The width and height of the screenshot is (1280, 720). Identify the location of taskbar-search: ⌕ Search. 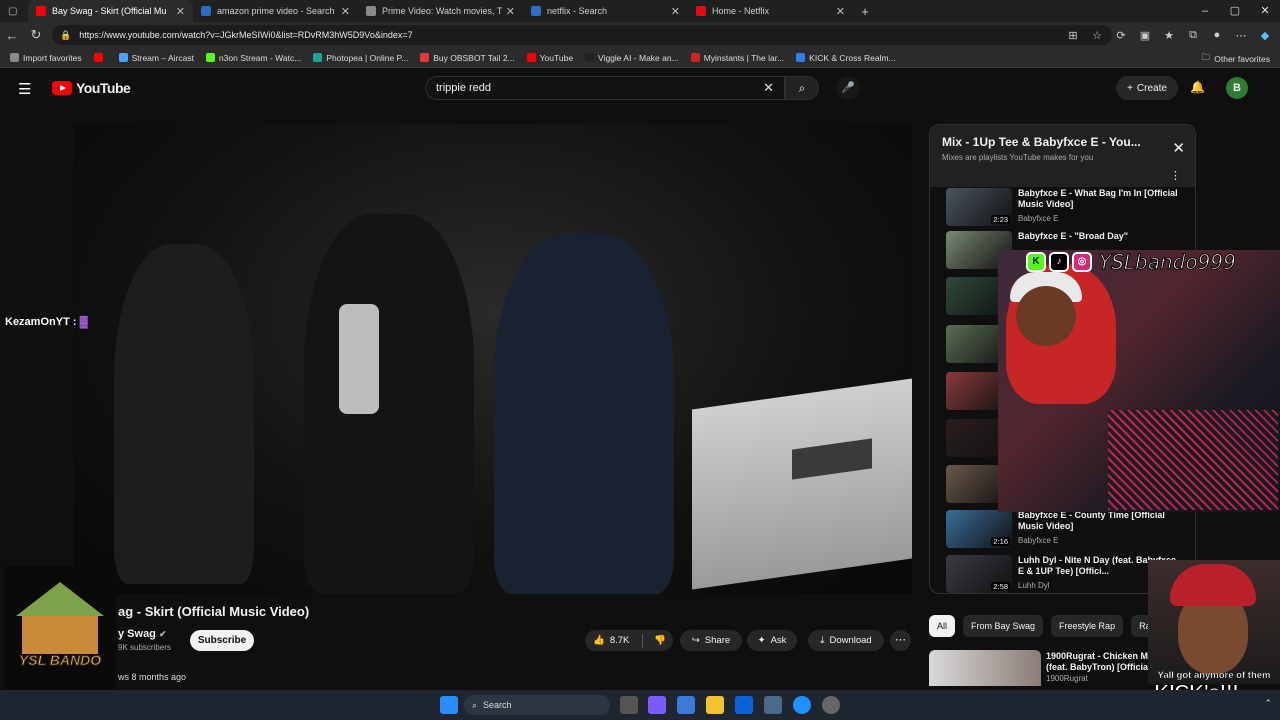
(537, 705).